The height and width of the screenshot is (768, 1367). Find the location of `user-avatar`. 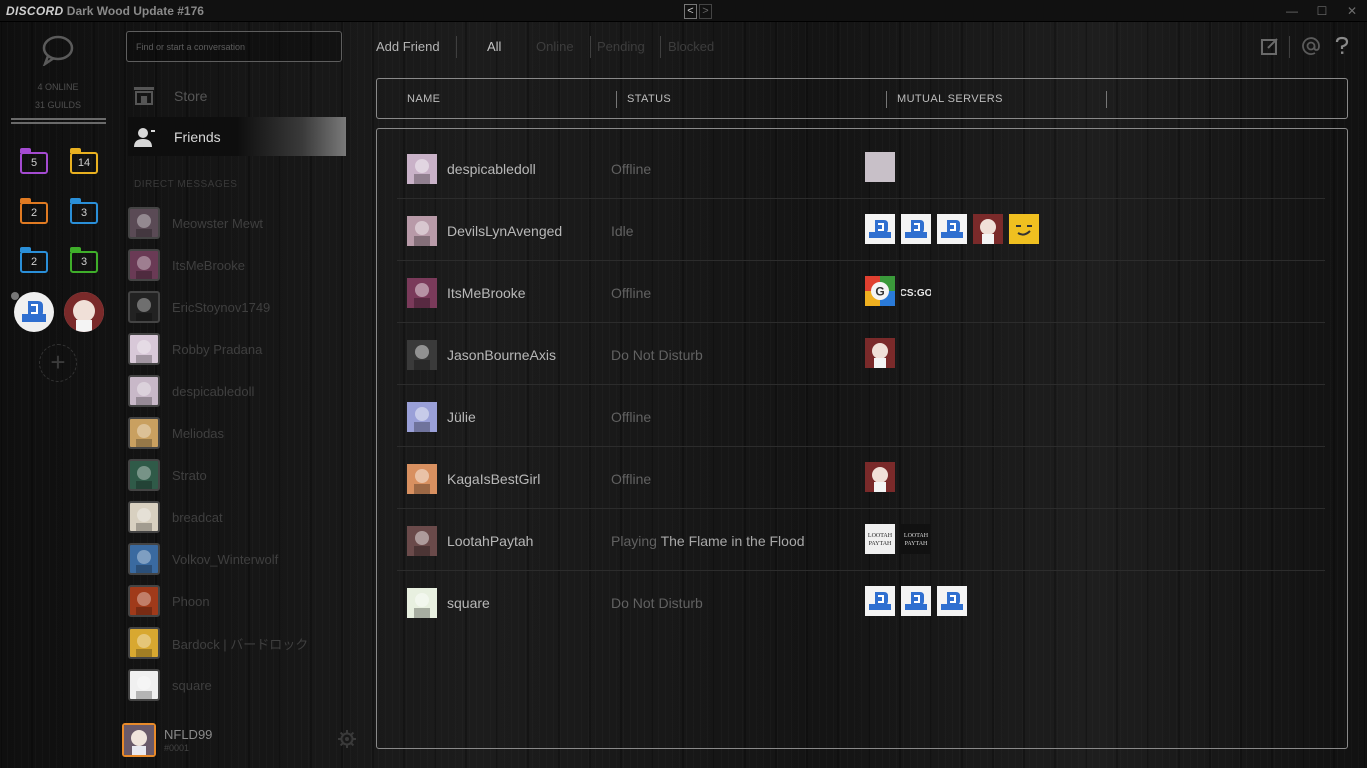

user-avatar is located at coordinates (139, 740).